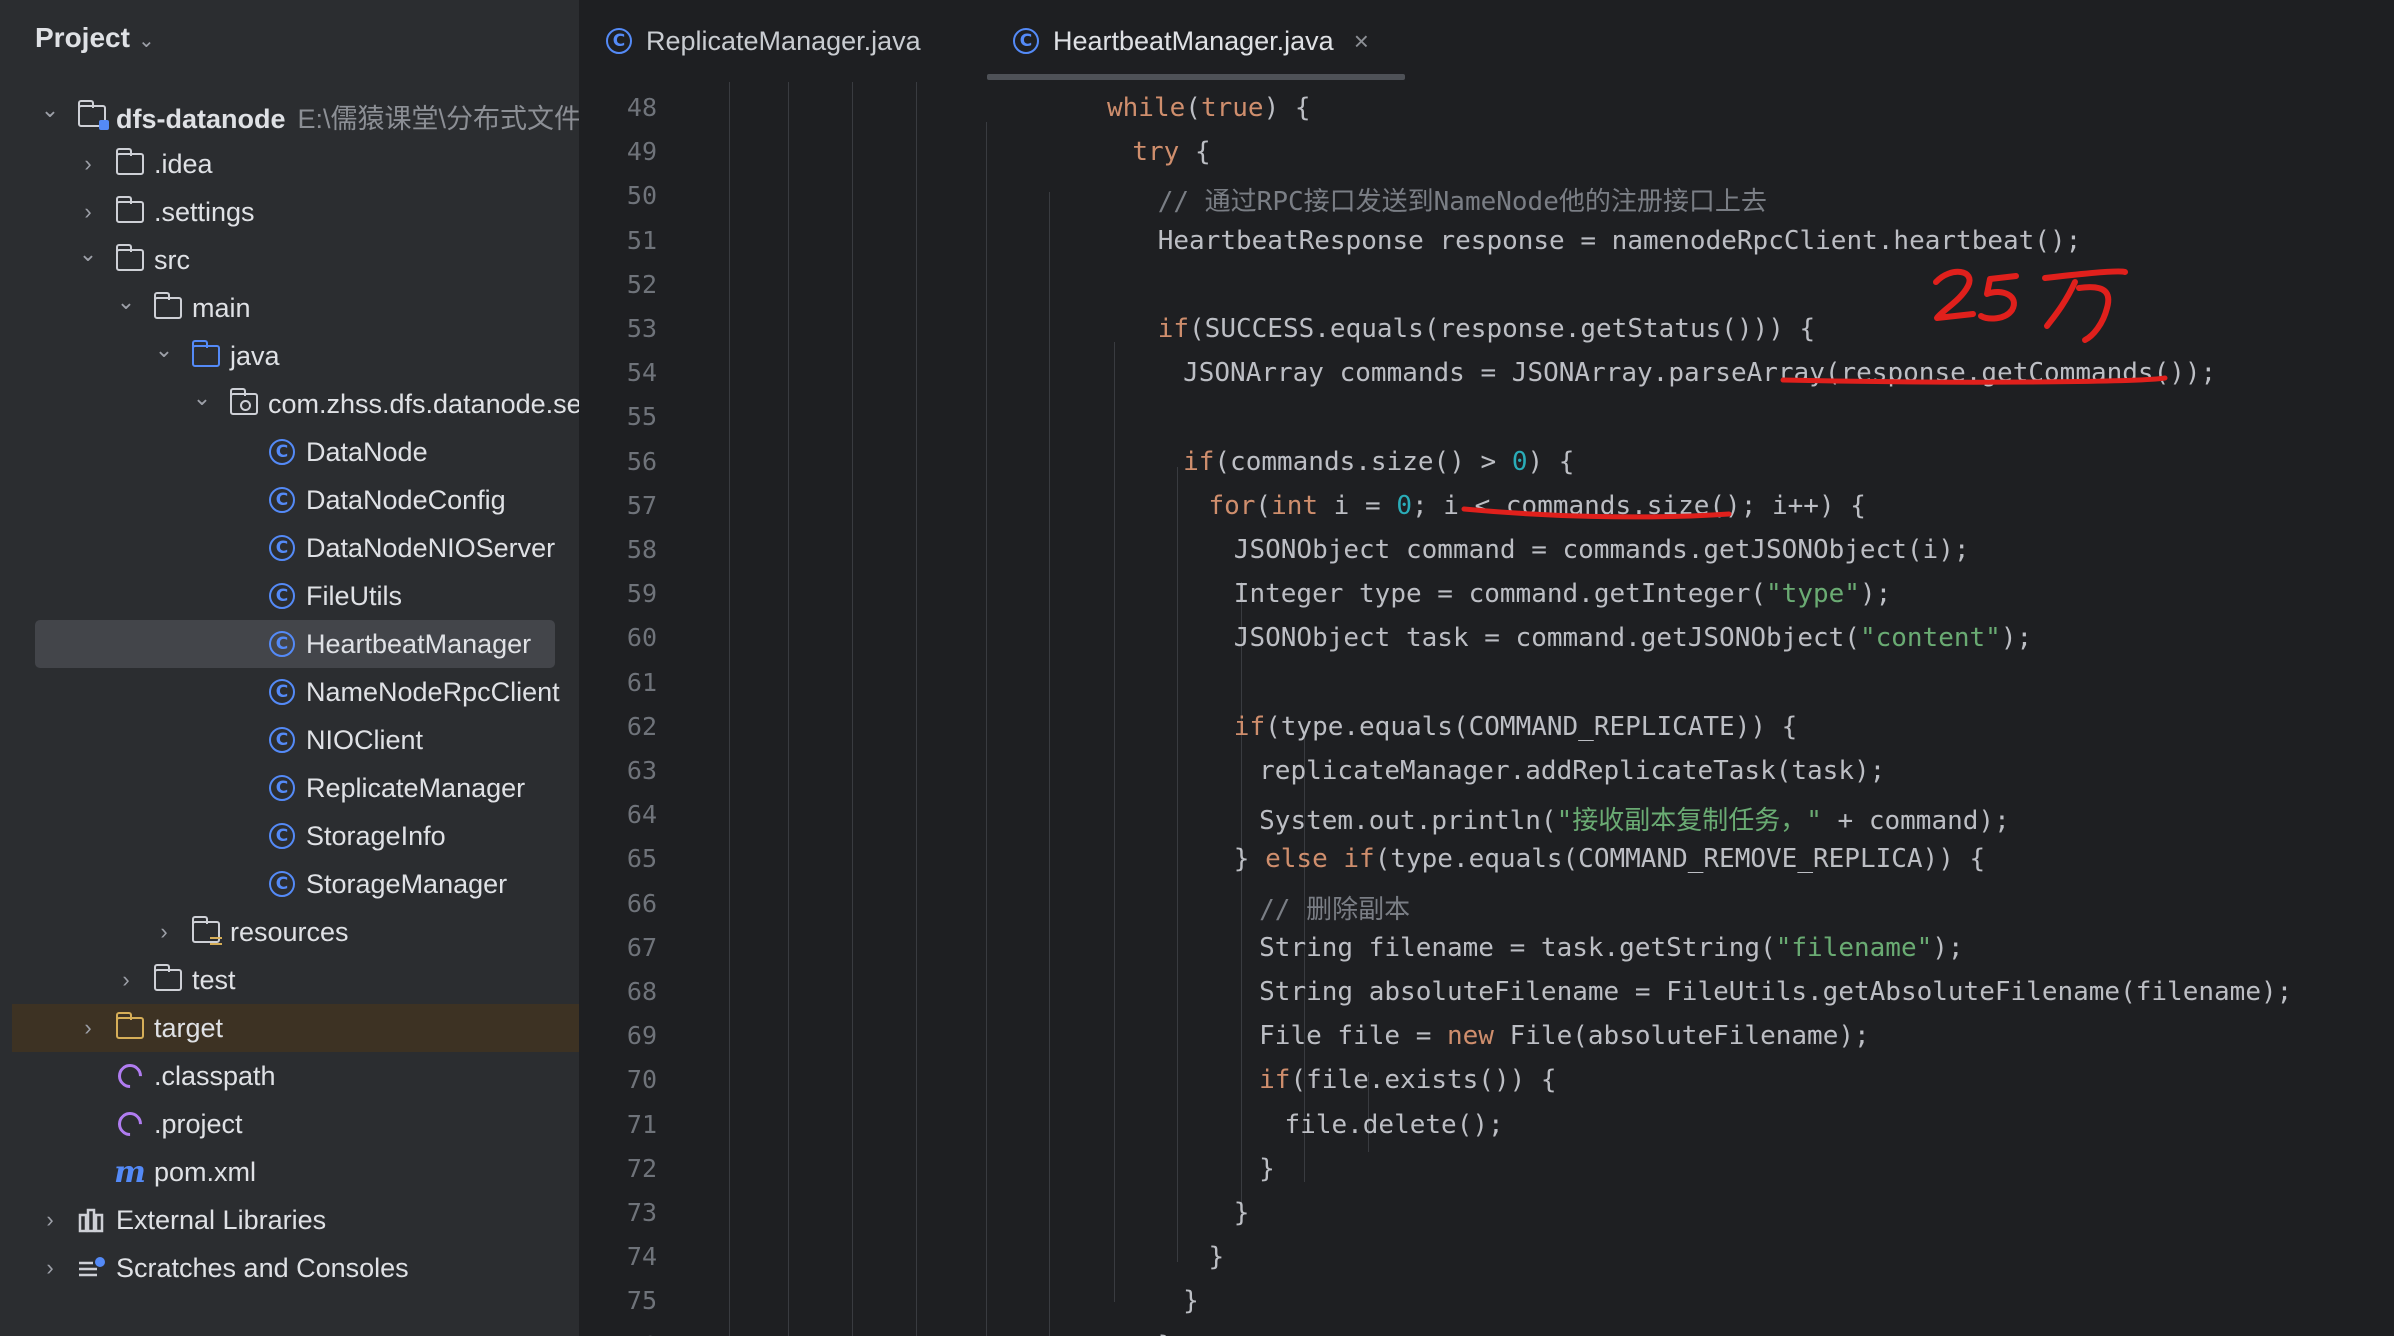 Image resolution: width=2394 pixels, height=1336 pixels. Describe the element at coordinates (215, 1076) in the screenshot. I see `tree-item-label: .classpath` at that location.